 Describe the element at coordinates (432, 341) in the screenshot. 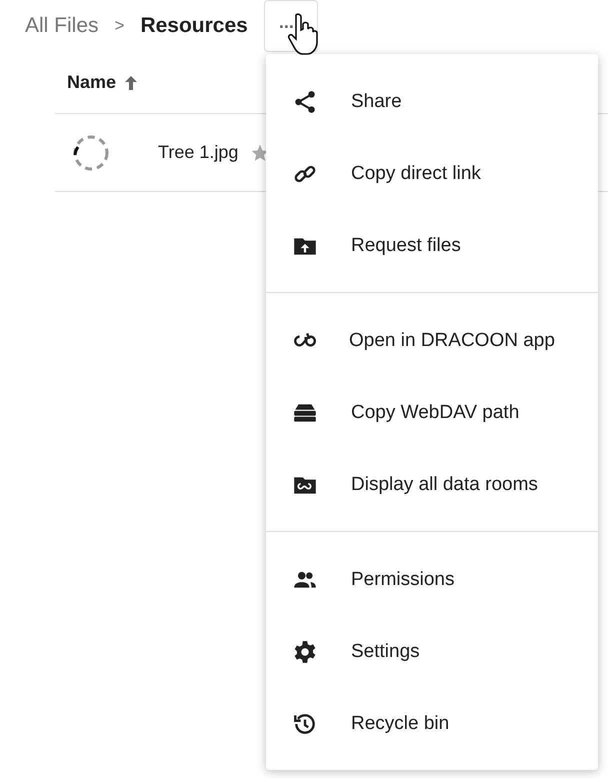

I see `menu-item: Open in DRACOON app` at that location.